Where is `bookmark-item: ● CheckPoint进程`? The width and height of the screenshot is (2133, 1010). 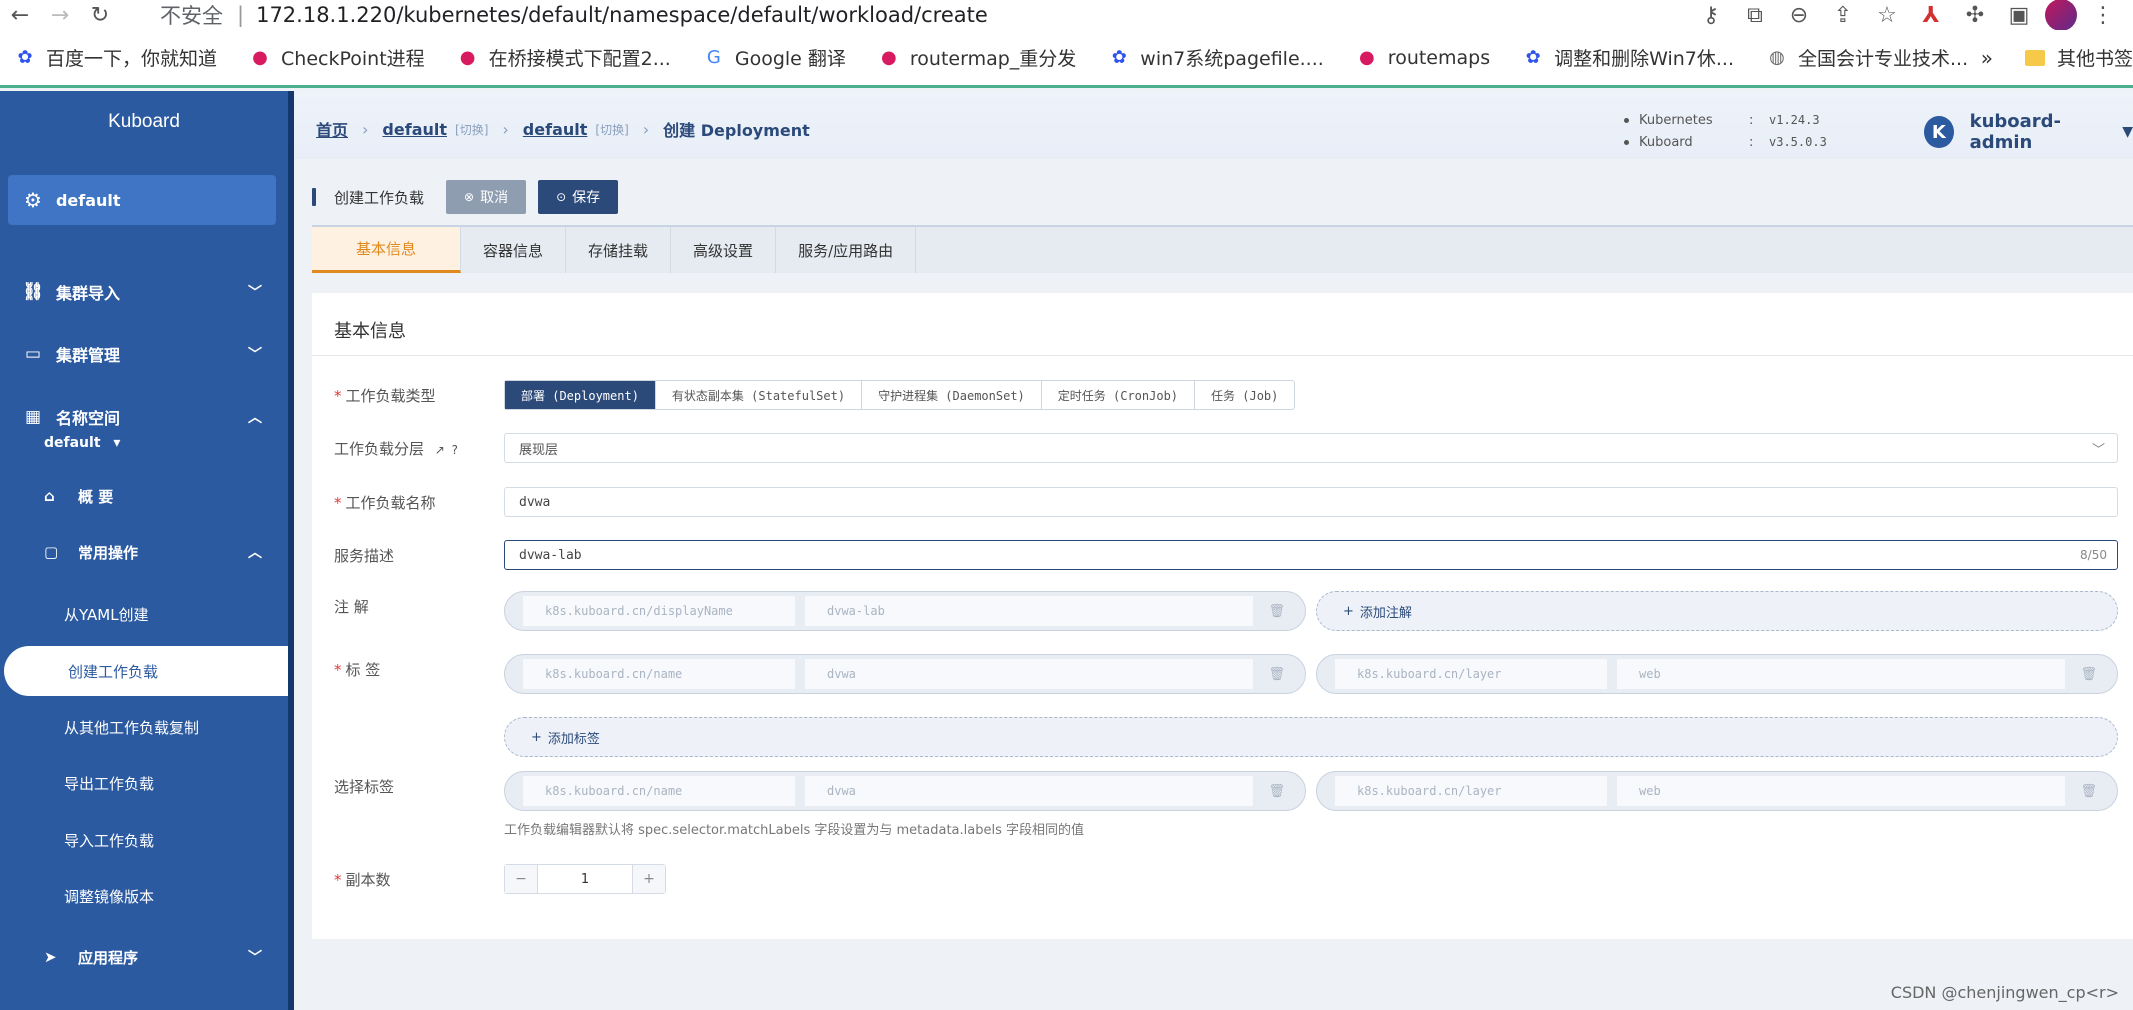
bookmark-item: ● CheckPoint进程 is located at coordinates (336, 57).